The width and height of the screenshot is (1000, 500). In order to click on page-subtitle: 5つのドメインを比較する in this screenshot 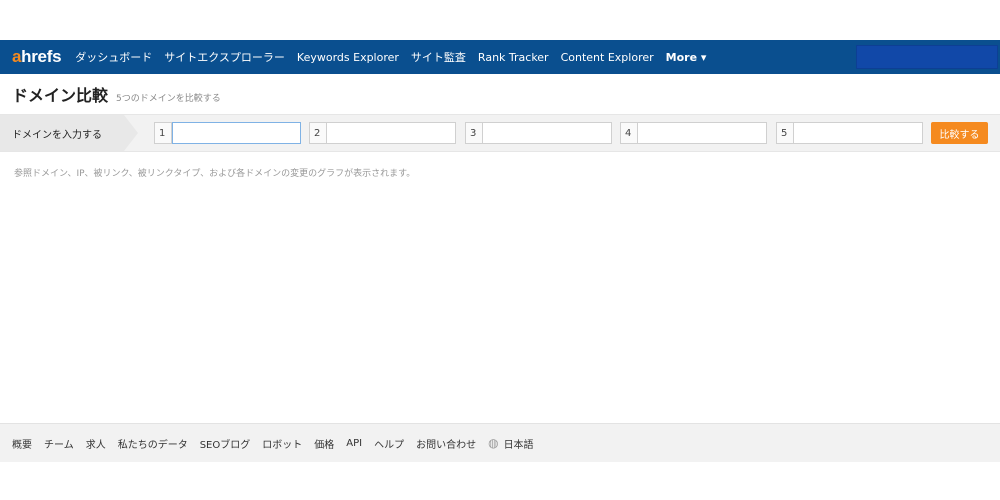, I will do `click(168, 99)`.